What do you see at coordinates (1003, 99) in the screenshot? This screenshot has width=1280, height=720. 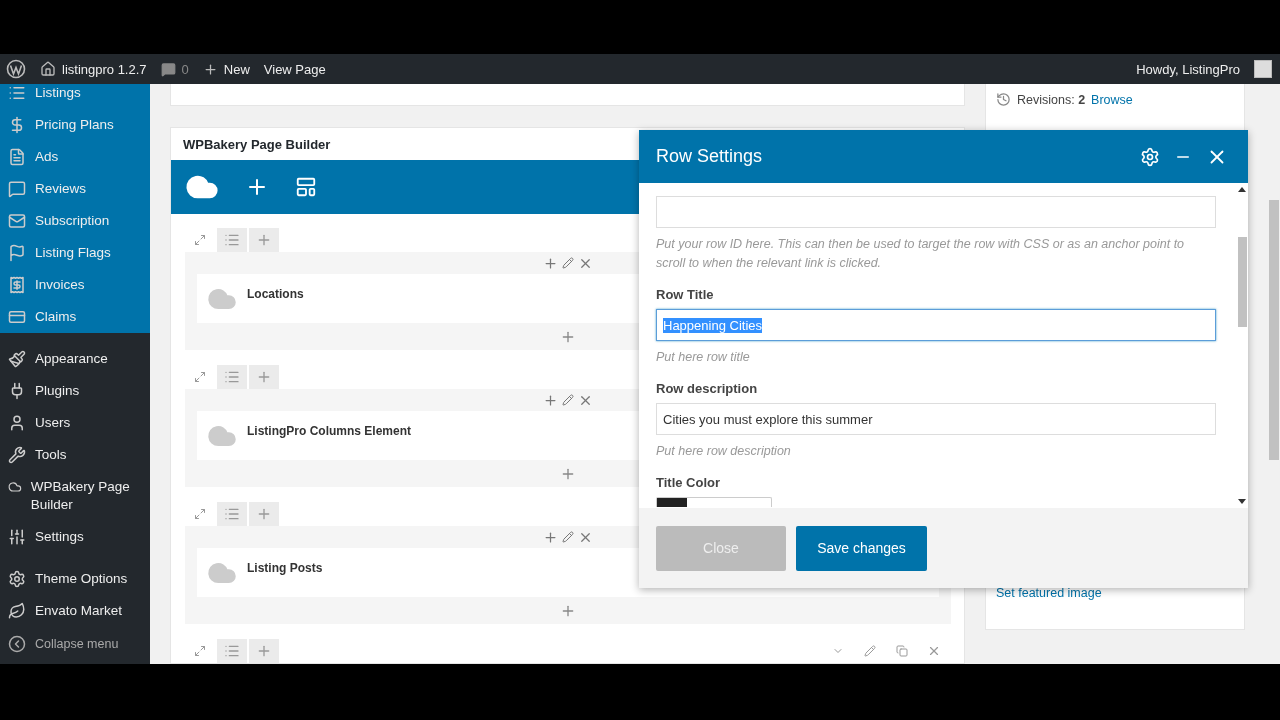 I see `history-icon` at bounding box center [1003, 99].